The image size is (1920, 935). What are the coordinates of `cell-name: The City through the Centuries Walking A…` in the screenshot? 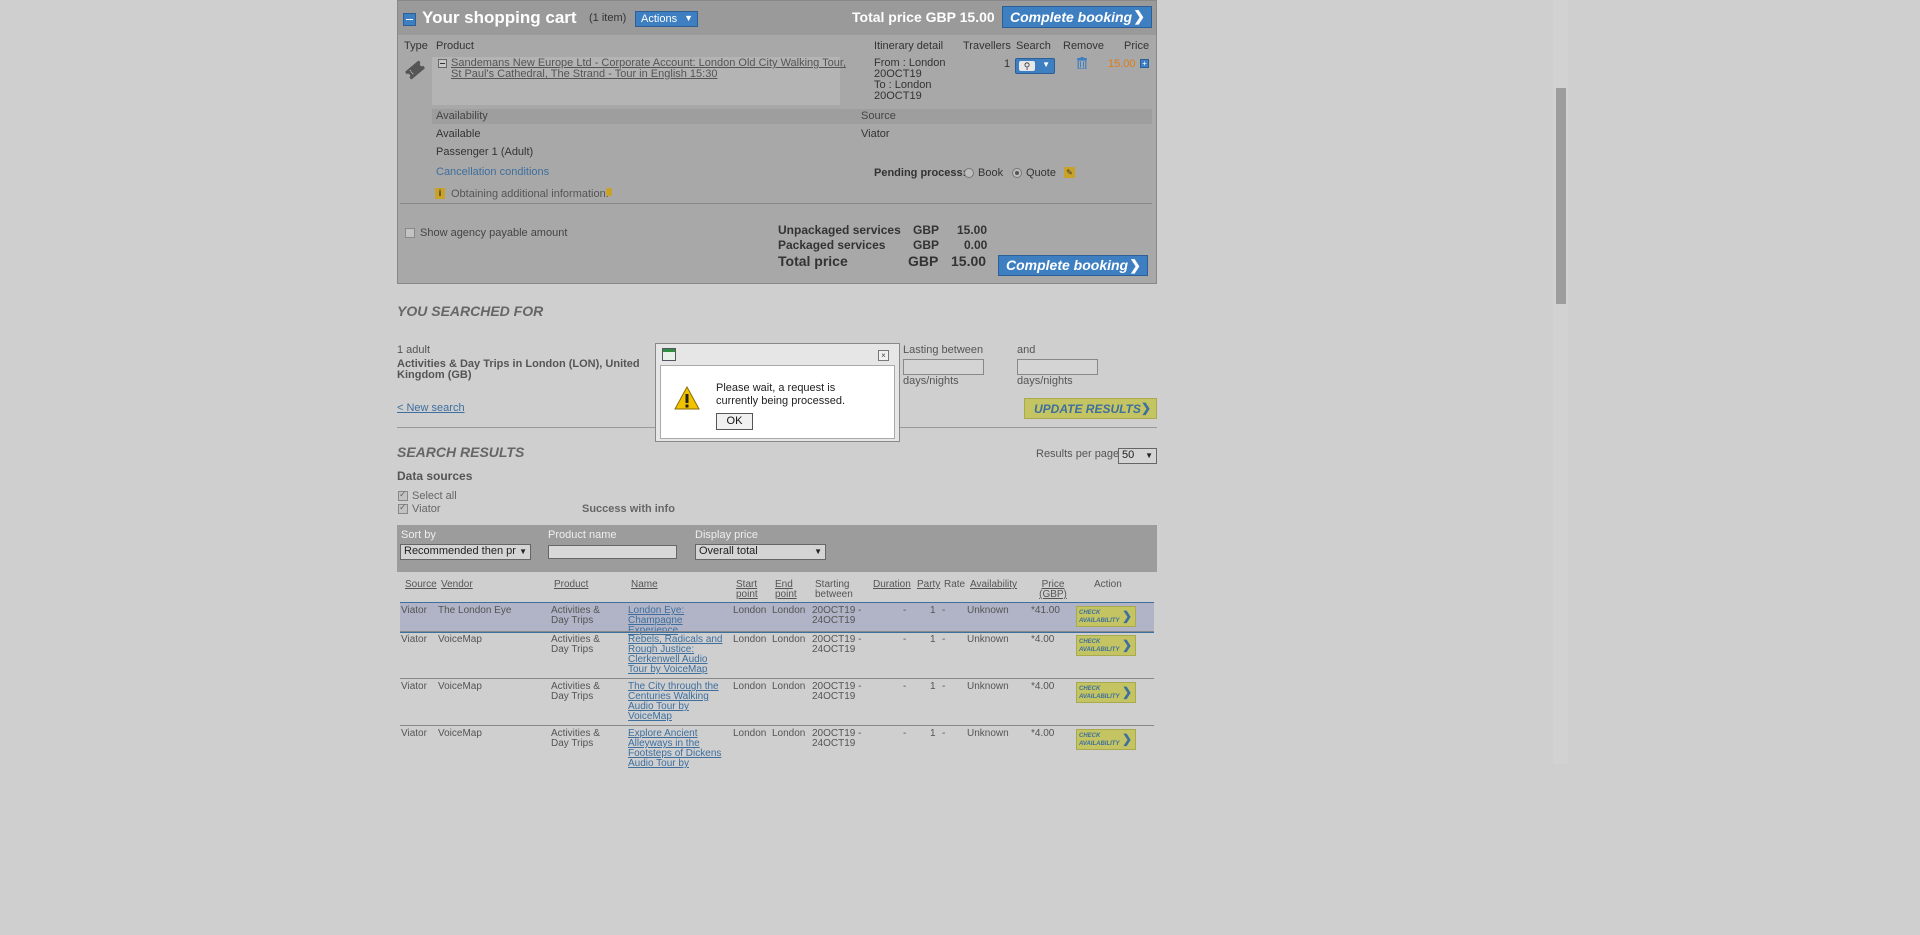 It's located at (678, 702).